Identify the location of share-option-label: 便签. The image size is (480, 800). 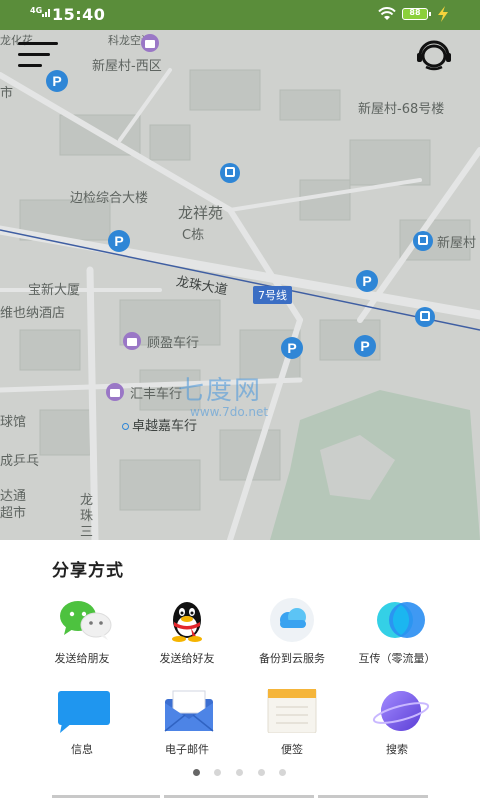
(292, 749).